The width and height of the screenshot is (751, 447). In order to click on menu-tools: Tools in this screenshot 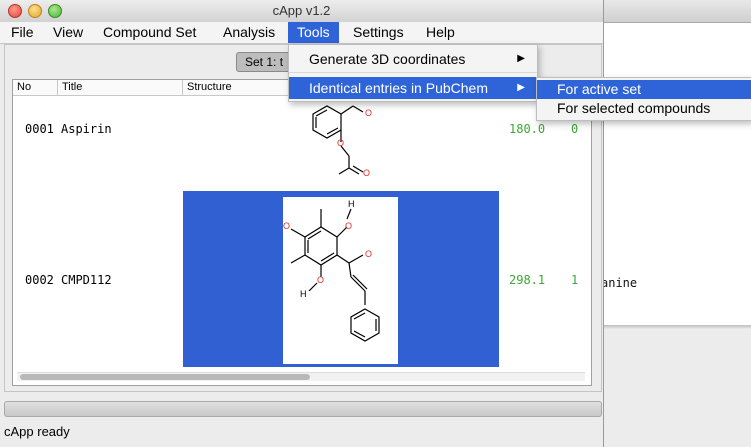, I will do `click(313, 32)`.